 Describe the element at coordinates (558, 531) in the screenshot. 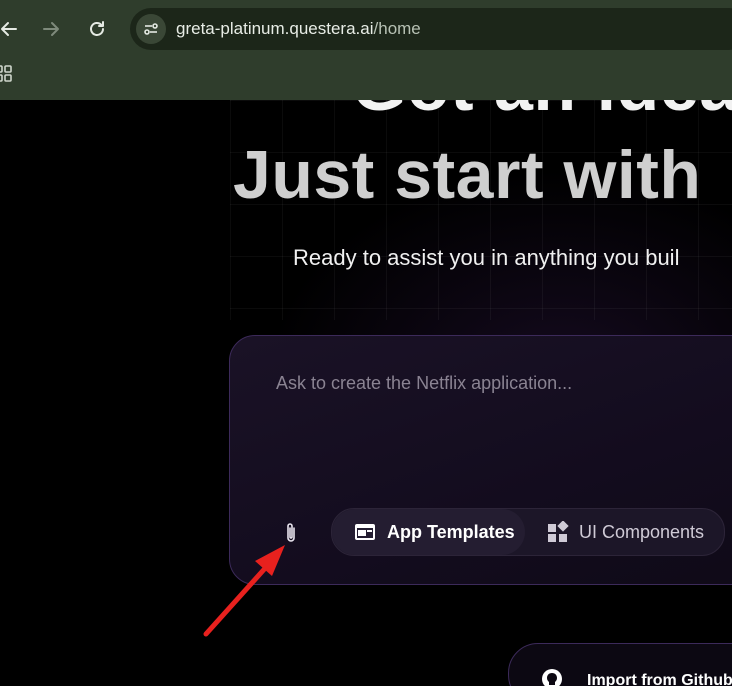

I see `components-icon` at that location.